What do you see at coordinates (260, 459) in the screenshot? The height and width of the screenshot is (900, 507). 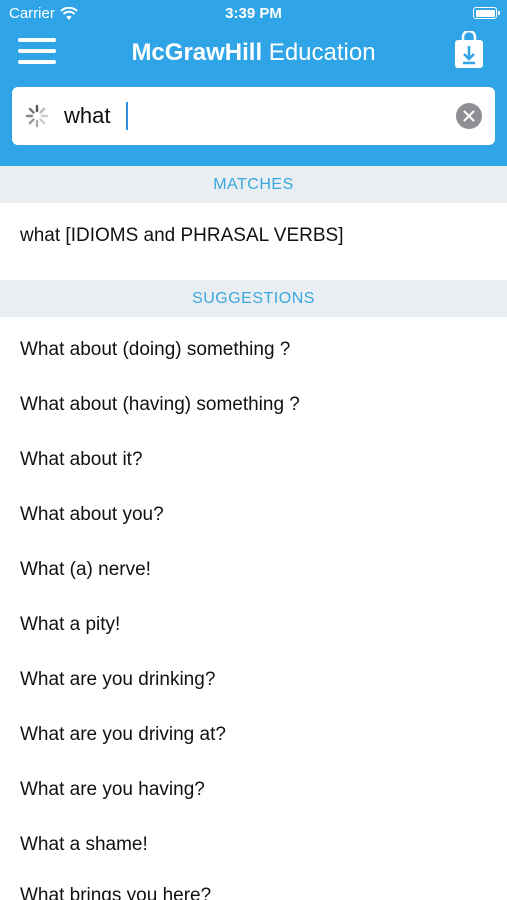 I see `suggestion-item: What about it?` at bounding box center [260, 459].